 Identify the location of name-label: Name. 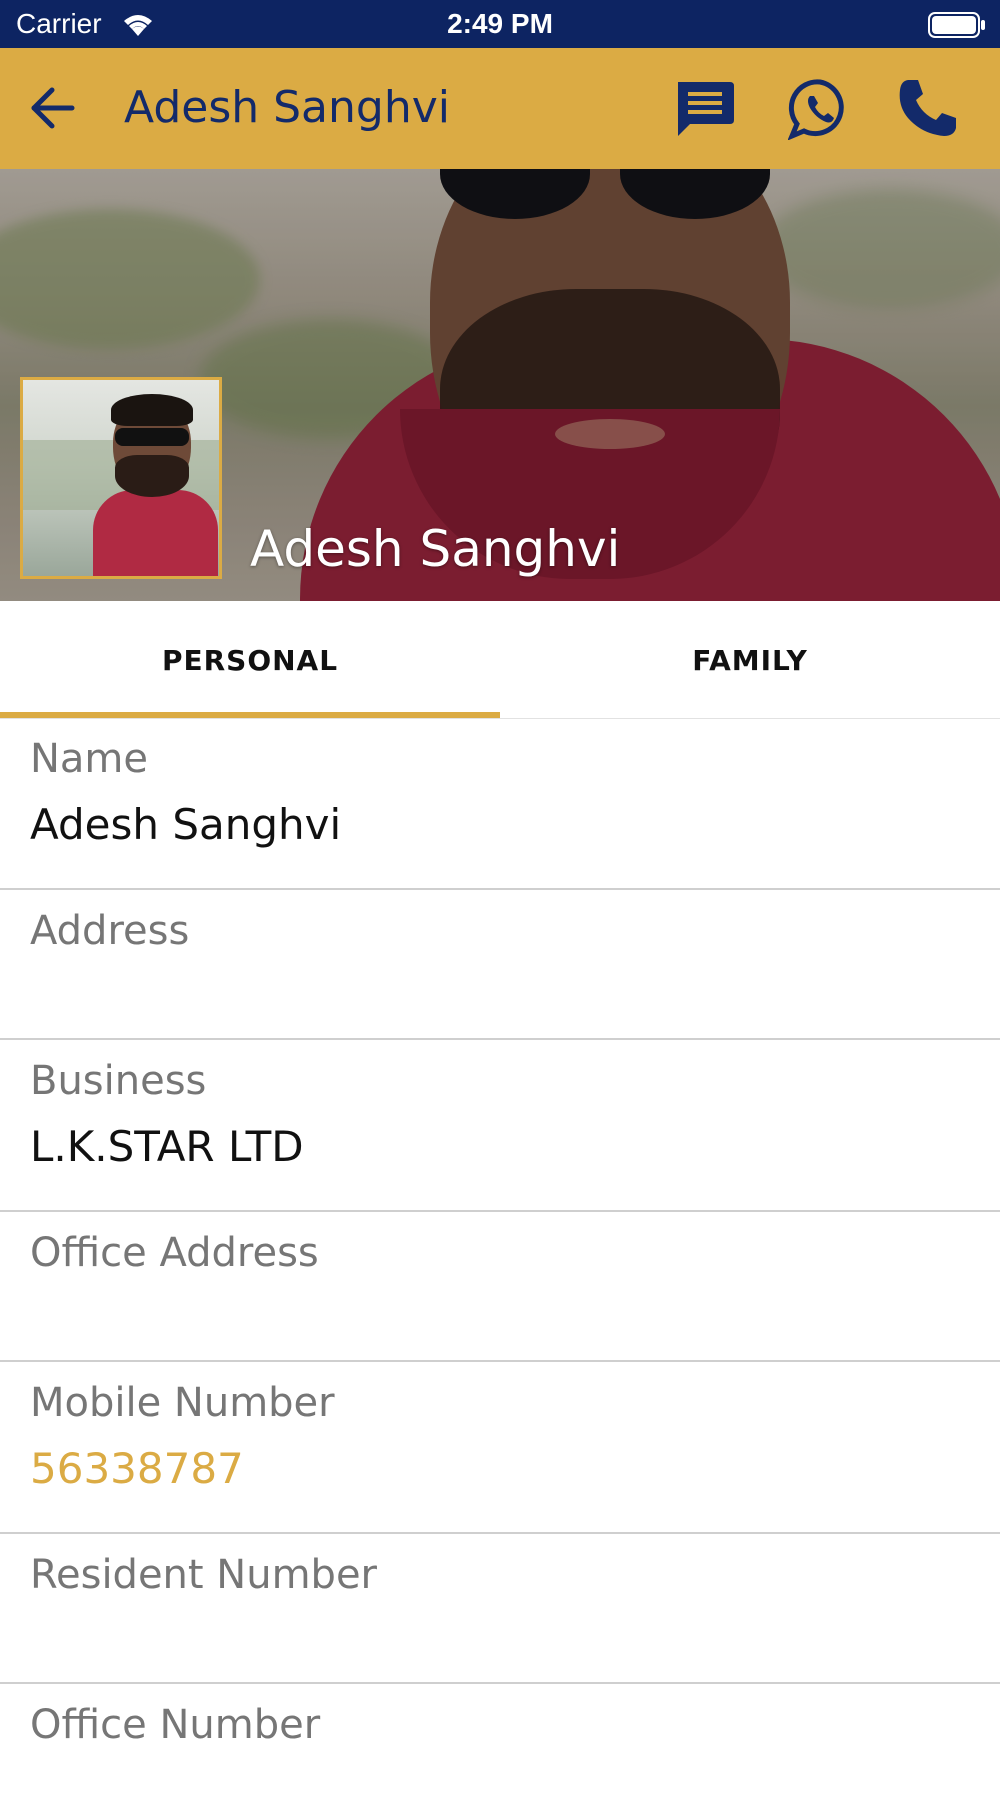
(89, 759).